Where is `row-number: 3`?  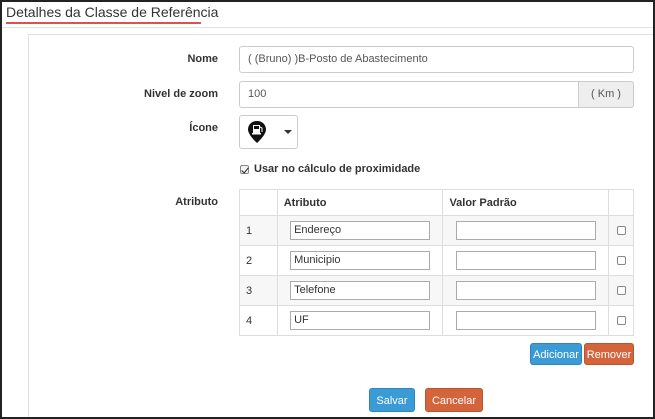
row-number: 3 is located at coordinates (258, 290).